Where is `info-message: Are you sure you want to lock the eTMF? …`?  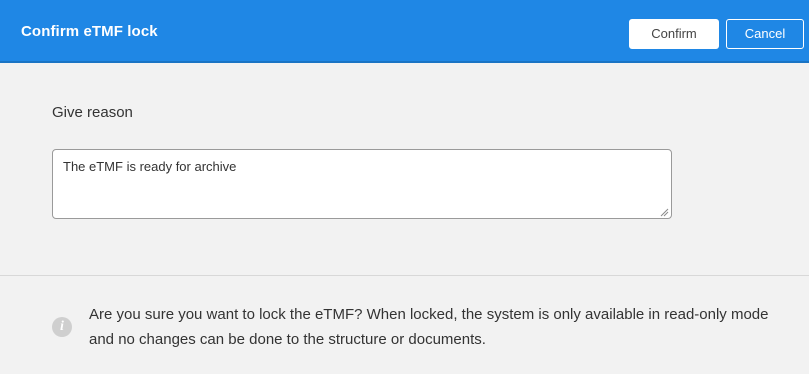 info-message: Are you sure you want to lock the eTMF? … is located at coordinates (429, 327).